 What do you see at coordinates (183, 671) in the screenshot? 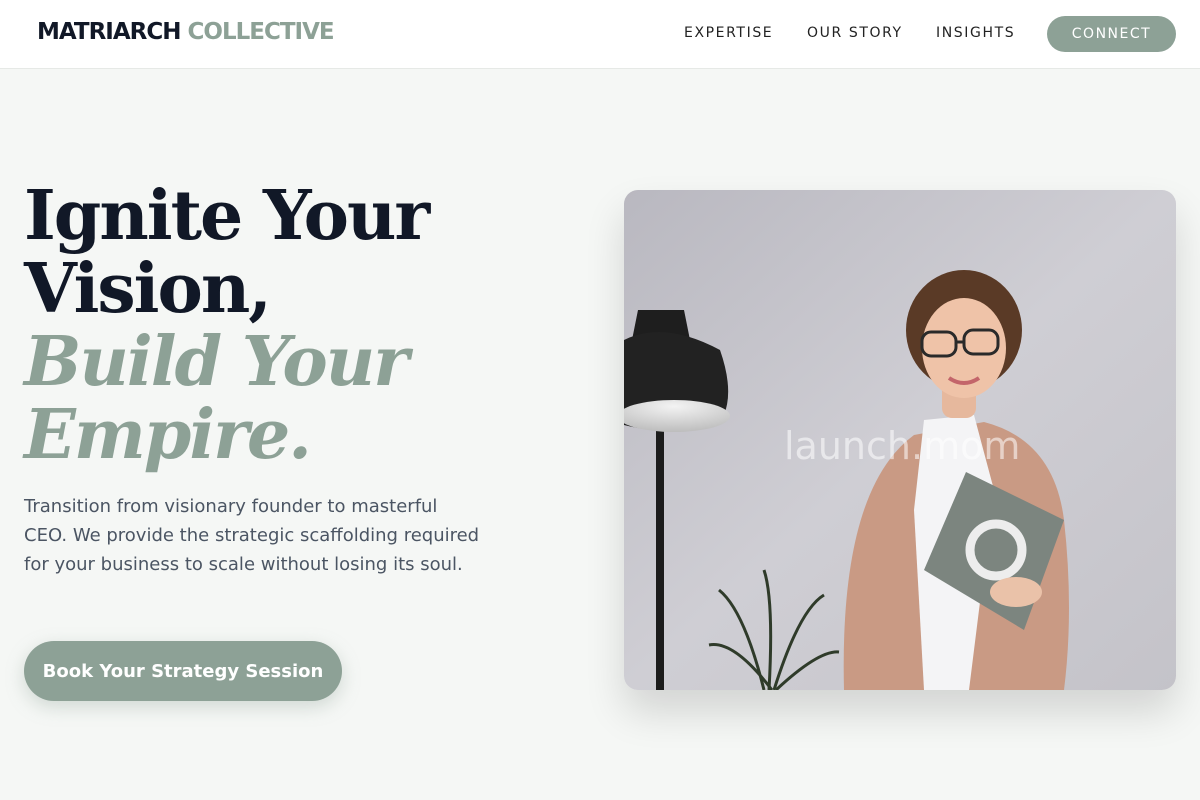
I see `book-strategy-session-button: Book Your Strategy Session` at bounding box center [183, 671].